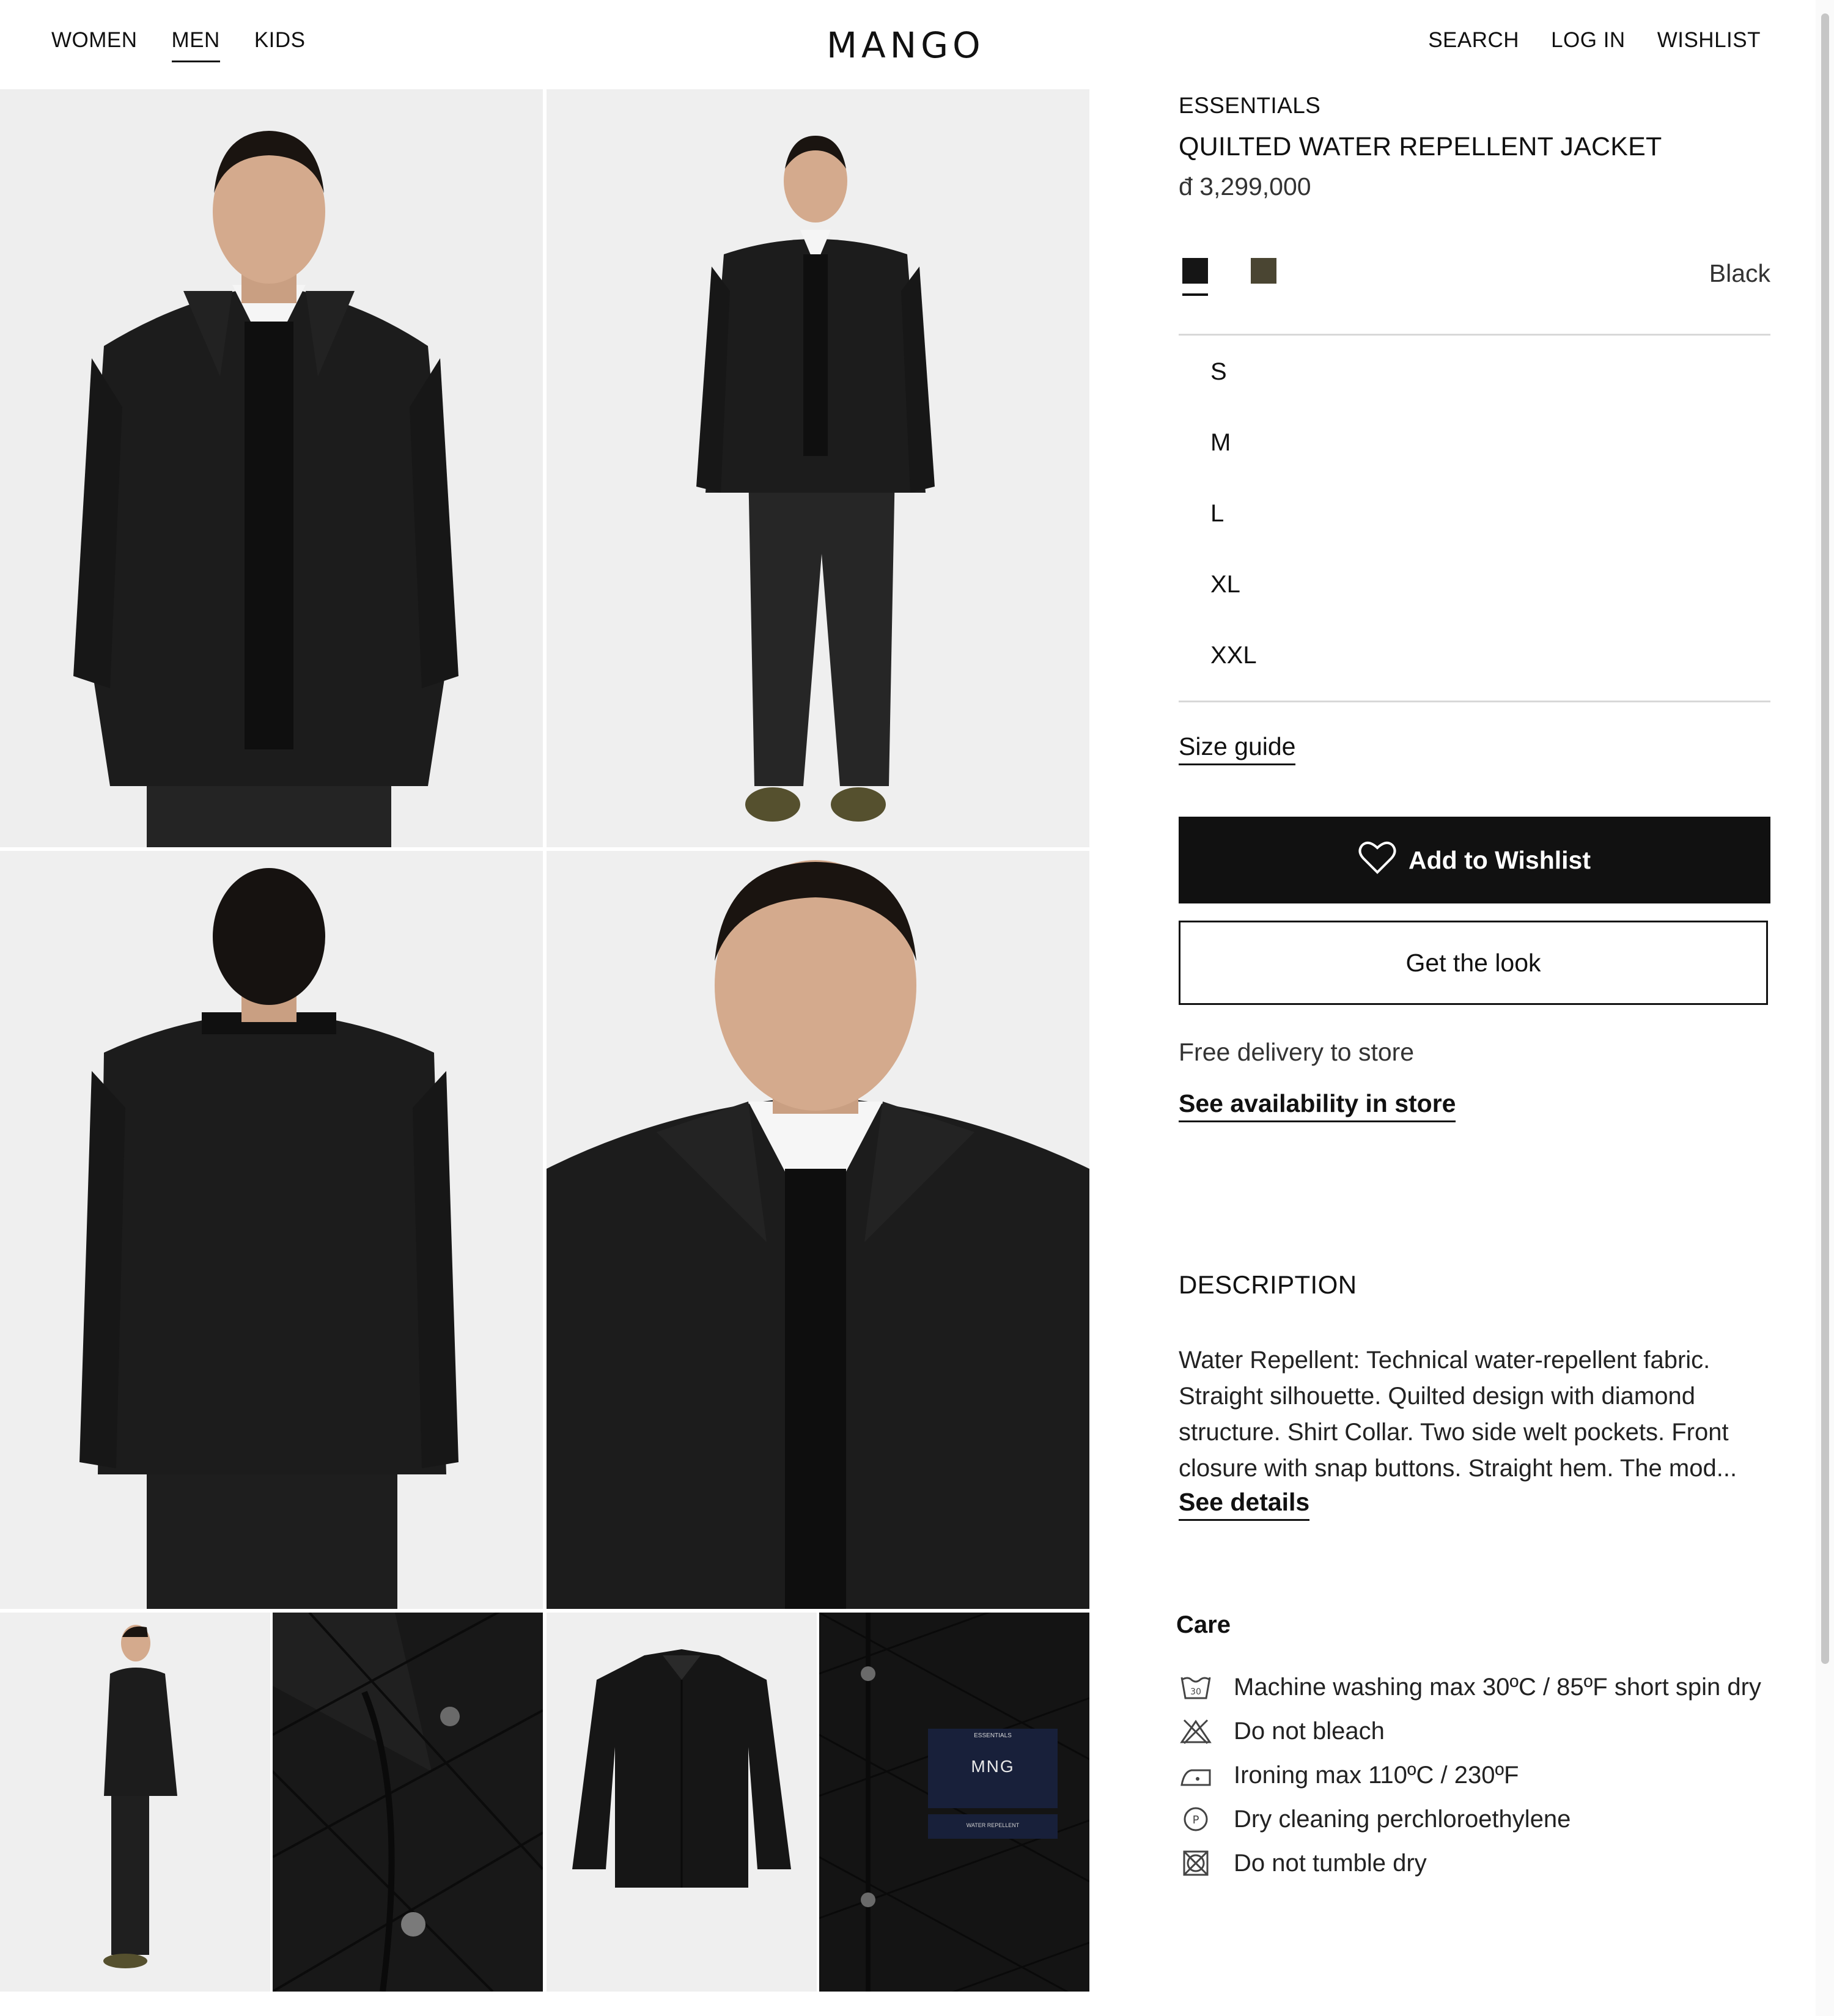 Image resolution: width=1834 pixels, height=2016 pixels. I want to click on divider-bottom, so click(1474, 702).